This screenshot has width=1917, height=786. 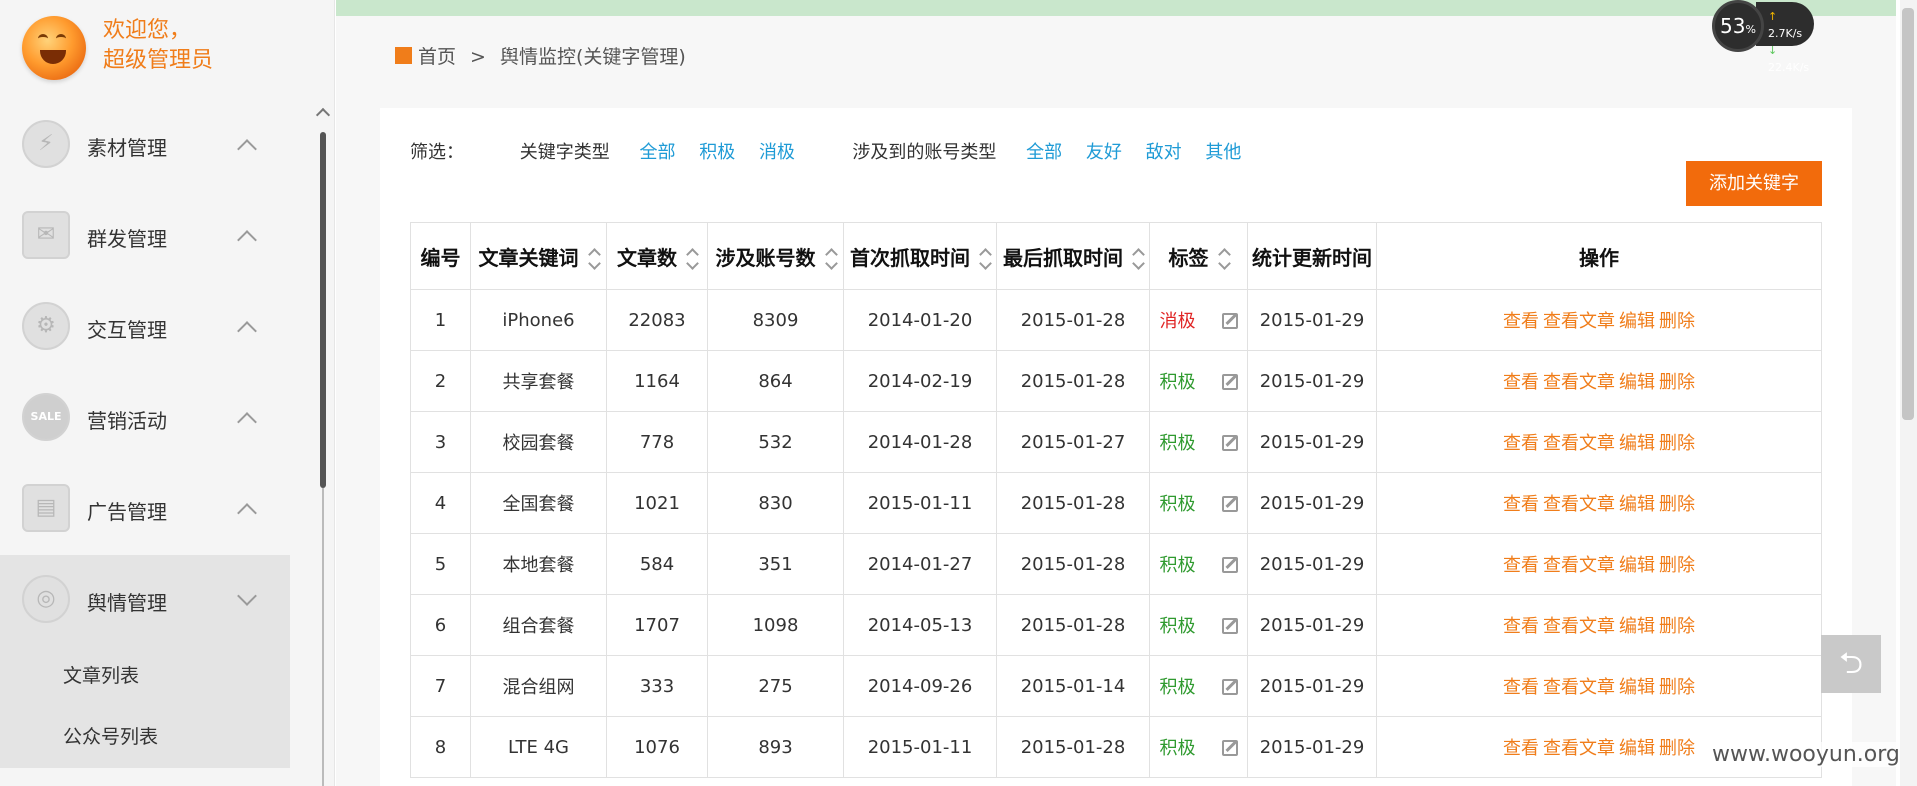 I want to click on cell-accounts: 893, so click(x=775, y=747).